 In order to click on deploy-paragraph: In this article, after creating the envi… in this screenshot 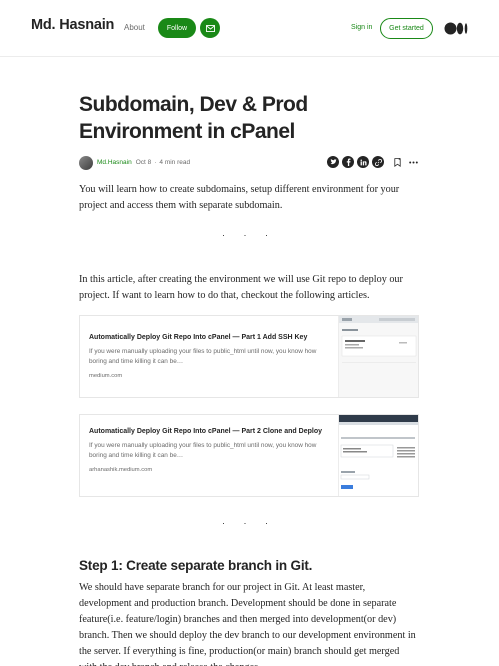, I will do `click(241, 287)`.